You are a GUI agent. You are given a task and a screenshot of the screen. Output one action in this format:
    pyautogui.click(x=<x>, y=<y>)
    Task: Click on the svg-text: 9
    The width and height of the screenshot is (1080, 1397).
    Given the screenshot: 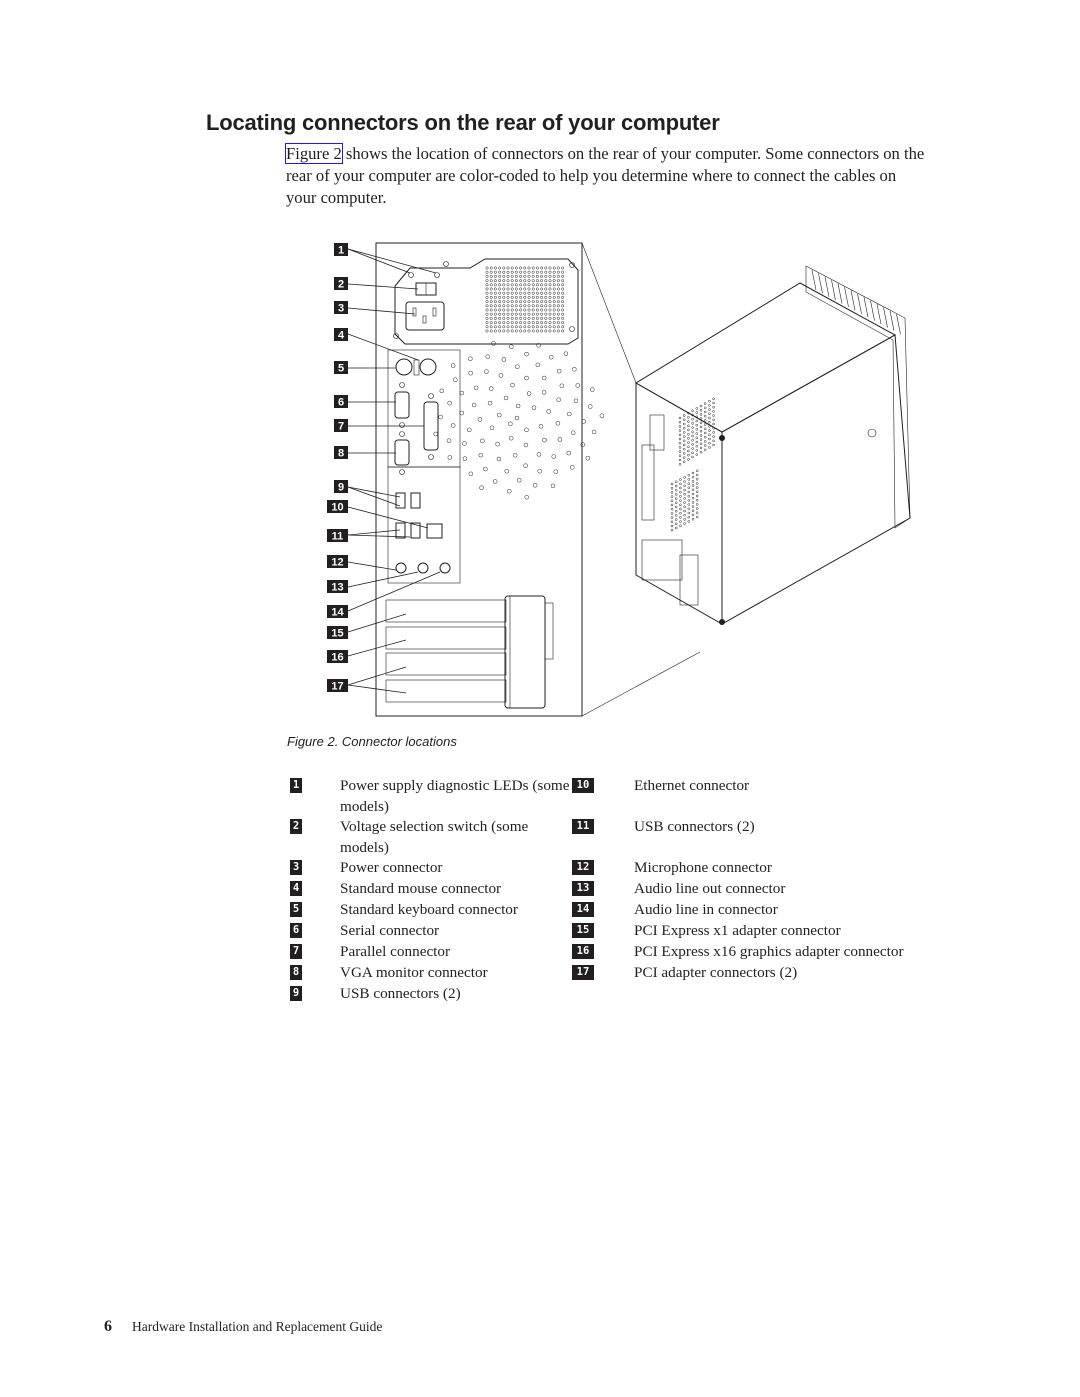 What is the action you would take?
    pyautogui.click(x=341, y=488)
    